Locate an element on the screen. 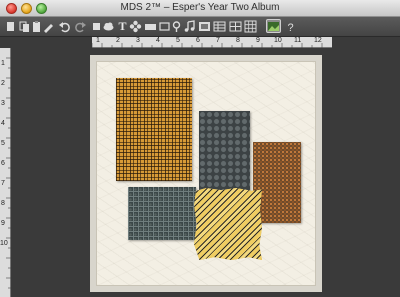  ruler-h-label: 6 is located at coordinates (198, 40).